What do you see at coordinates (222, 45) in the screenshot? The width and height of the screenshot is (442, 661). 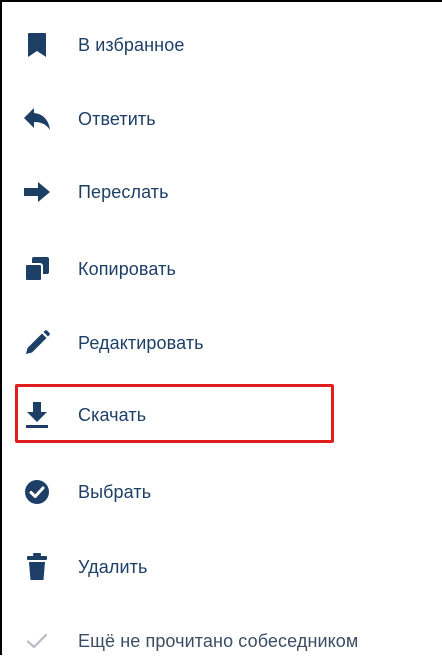 I see `menu-item-favorite: В избранное` at bounding box center [222, 45].